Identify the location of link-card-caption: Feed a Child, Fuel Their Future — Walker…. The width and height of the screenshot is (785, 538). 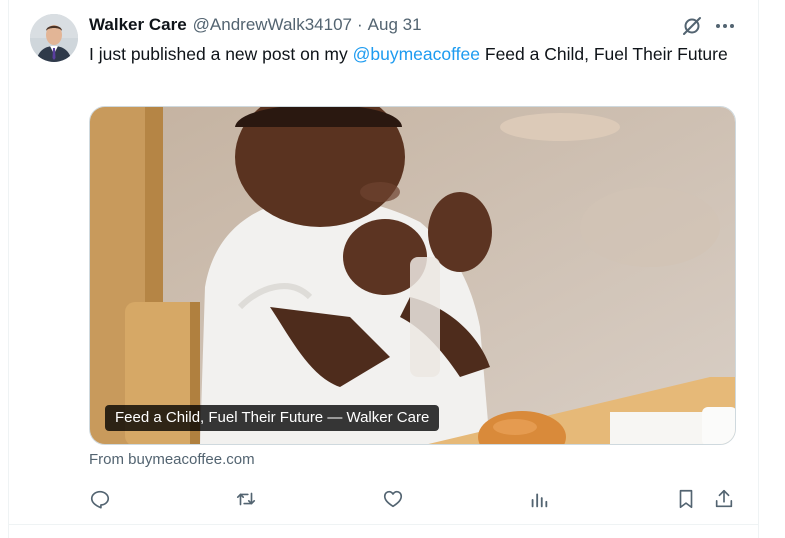
(272, 418).